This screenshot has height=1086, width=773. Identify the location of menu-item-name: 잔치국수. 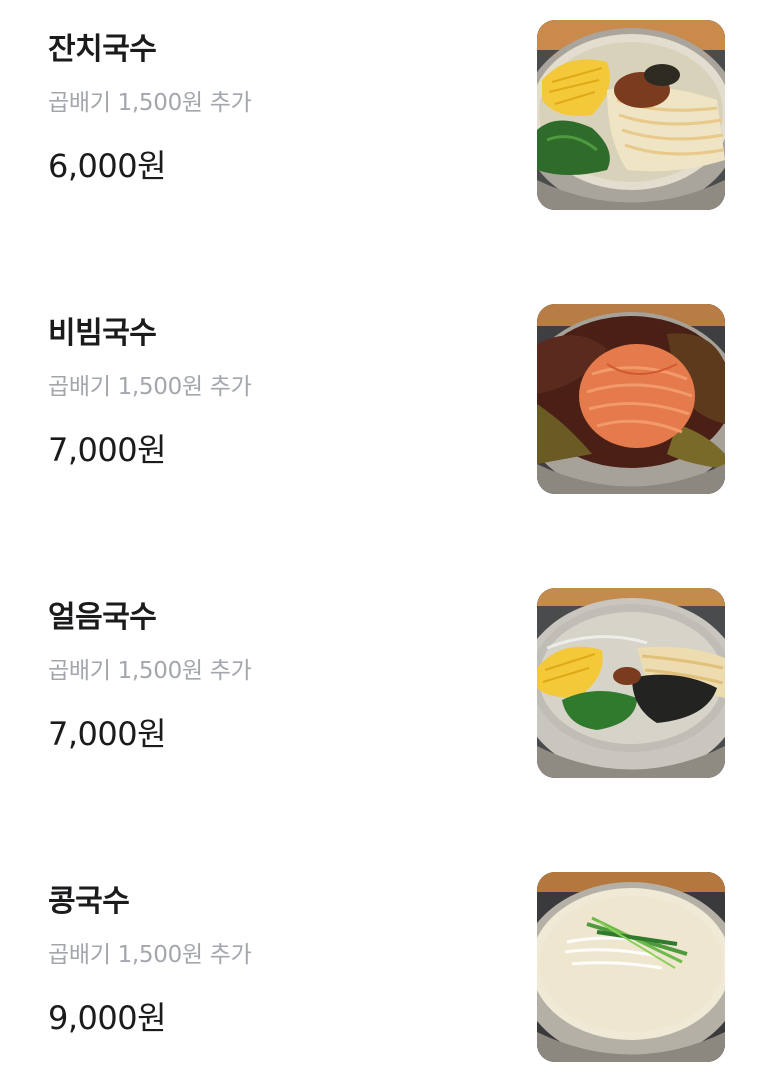
(102, 49).